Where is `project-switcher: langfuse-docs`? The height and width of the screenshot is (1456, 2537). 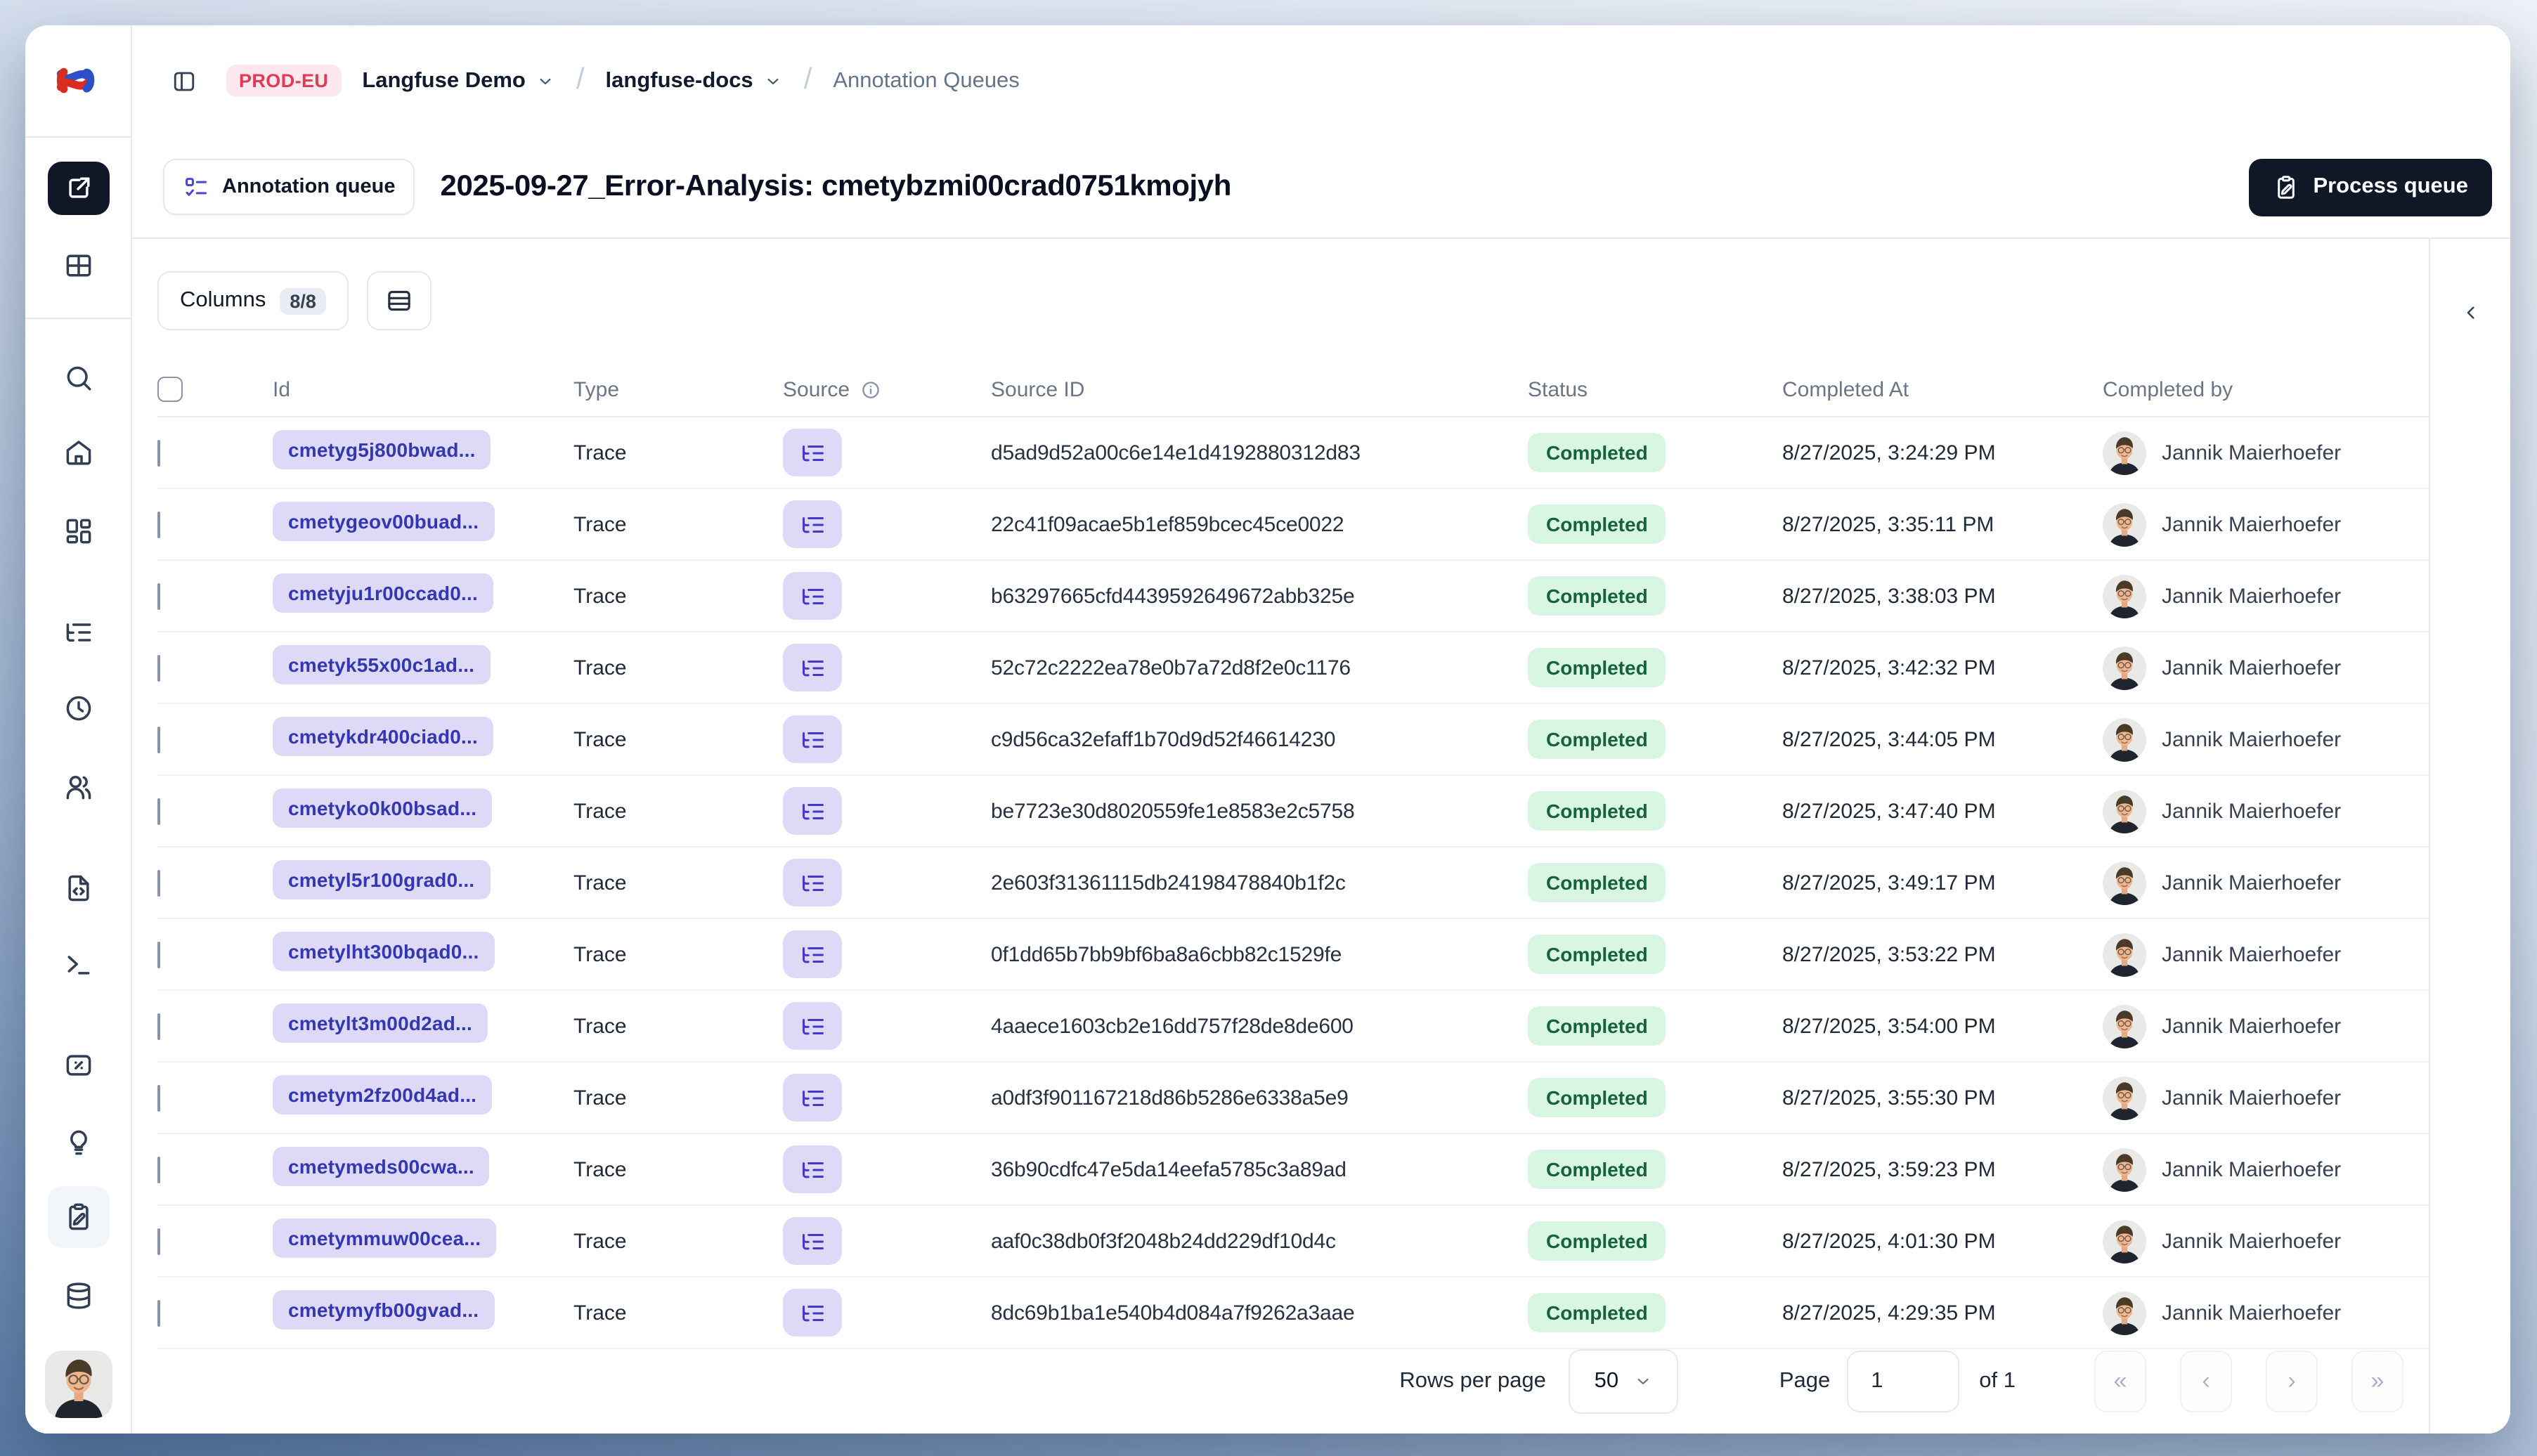
project-switcher: langfuse-docs is located at coordinates (695, 80).